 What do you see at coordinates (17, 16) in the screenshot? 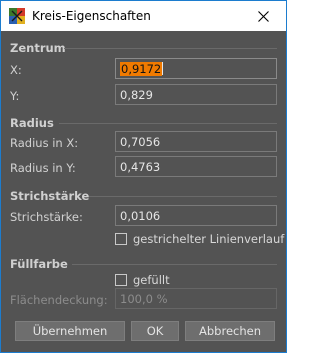
I see `app-icon` at bounding box center [17, 16].